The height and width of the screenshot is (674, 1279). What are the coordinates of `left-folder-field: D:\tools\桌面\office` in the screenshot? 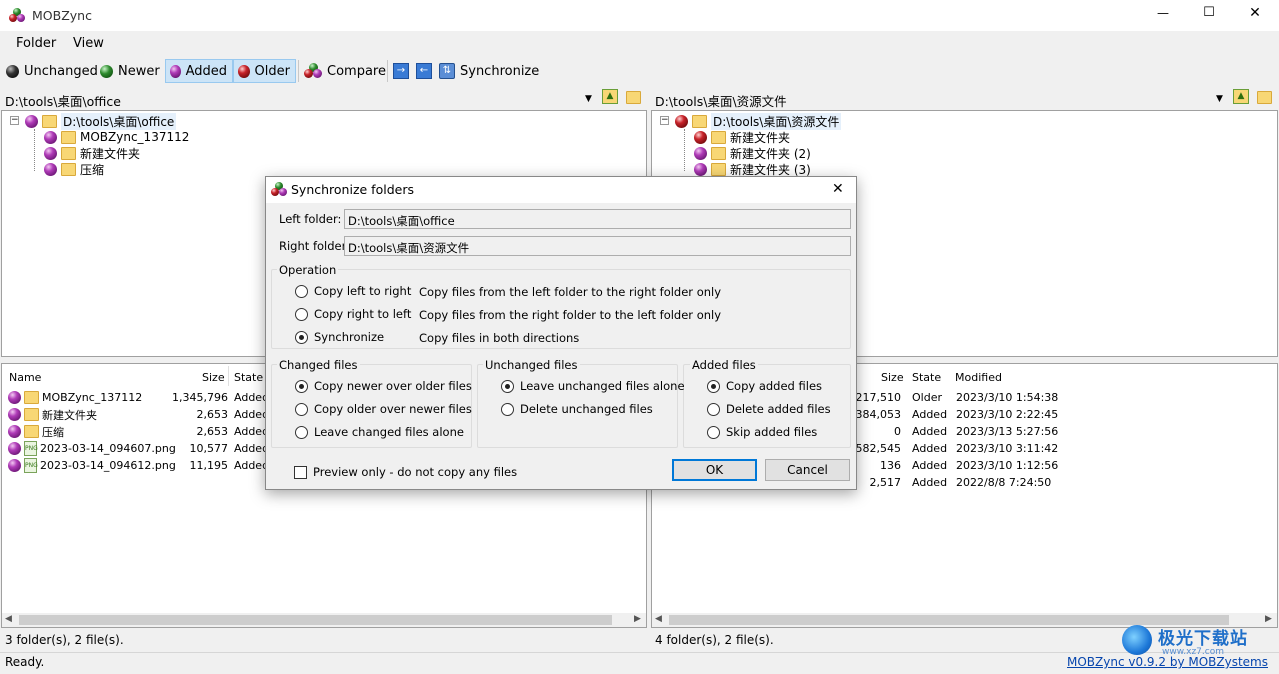 It's located at (597, 219).